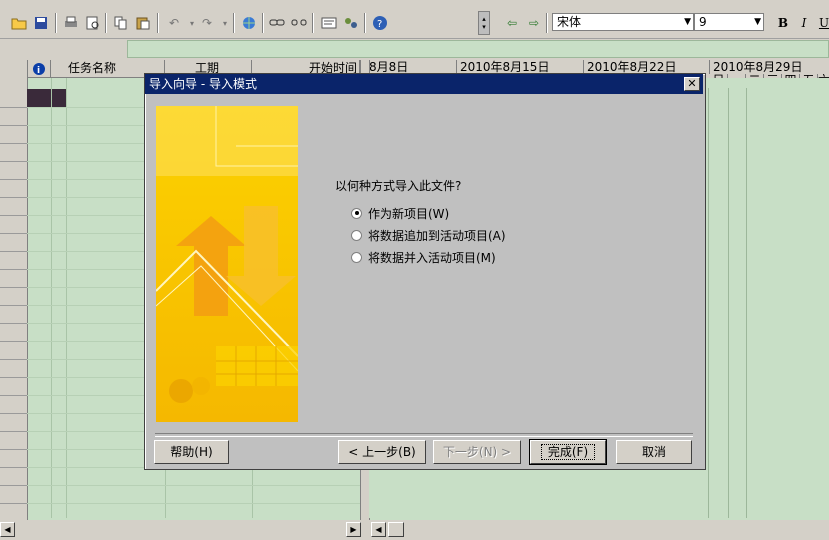  What do you see at coordinates (203, 84) in the screenshot?
I see `dialog-title: 导入向导 - 导入模式` at bounding box center [203, 84].